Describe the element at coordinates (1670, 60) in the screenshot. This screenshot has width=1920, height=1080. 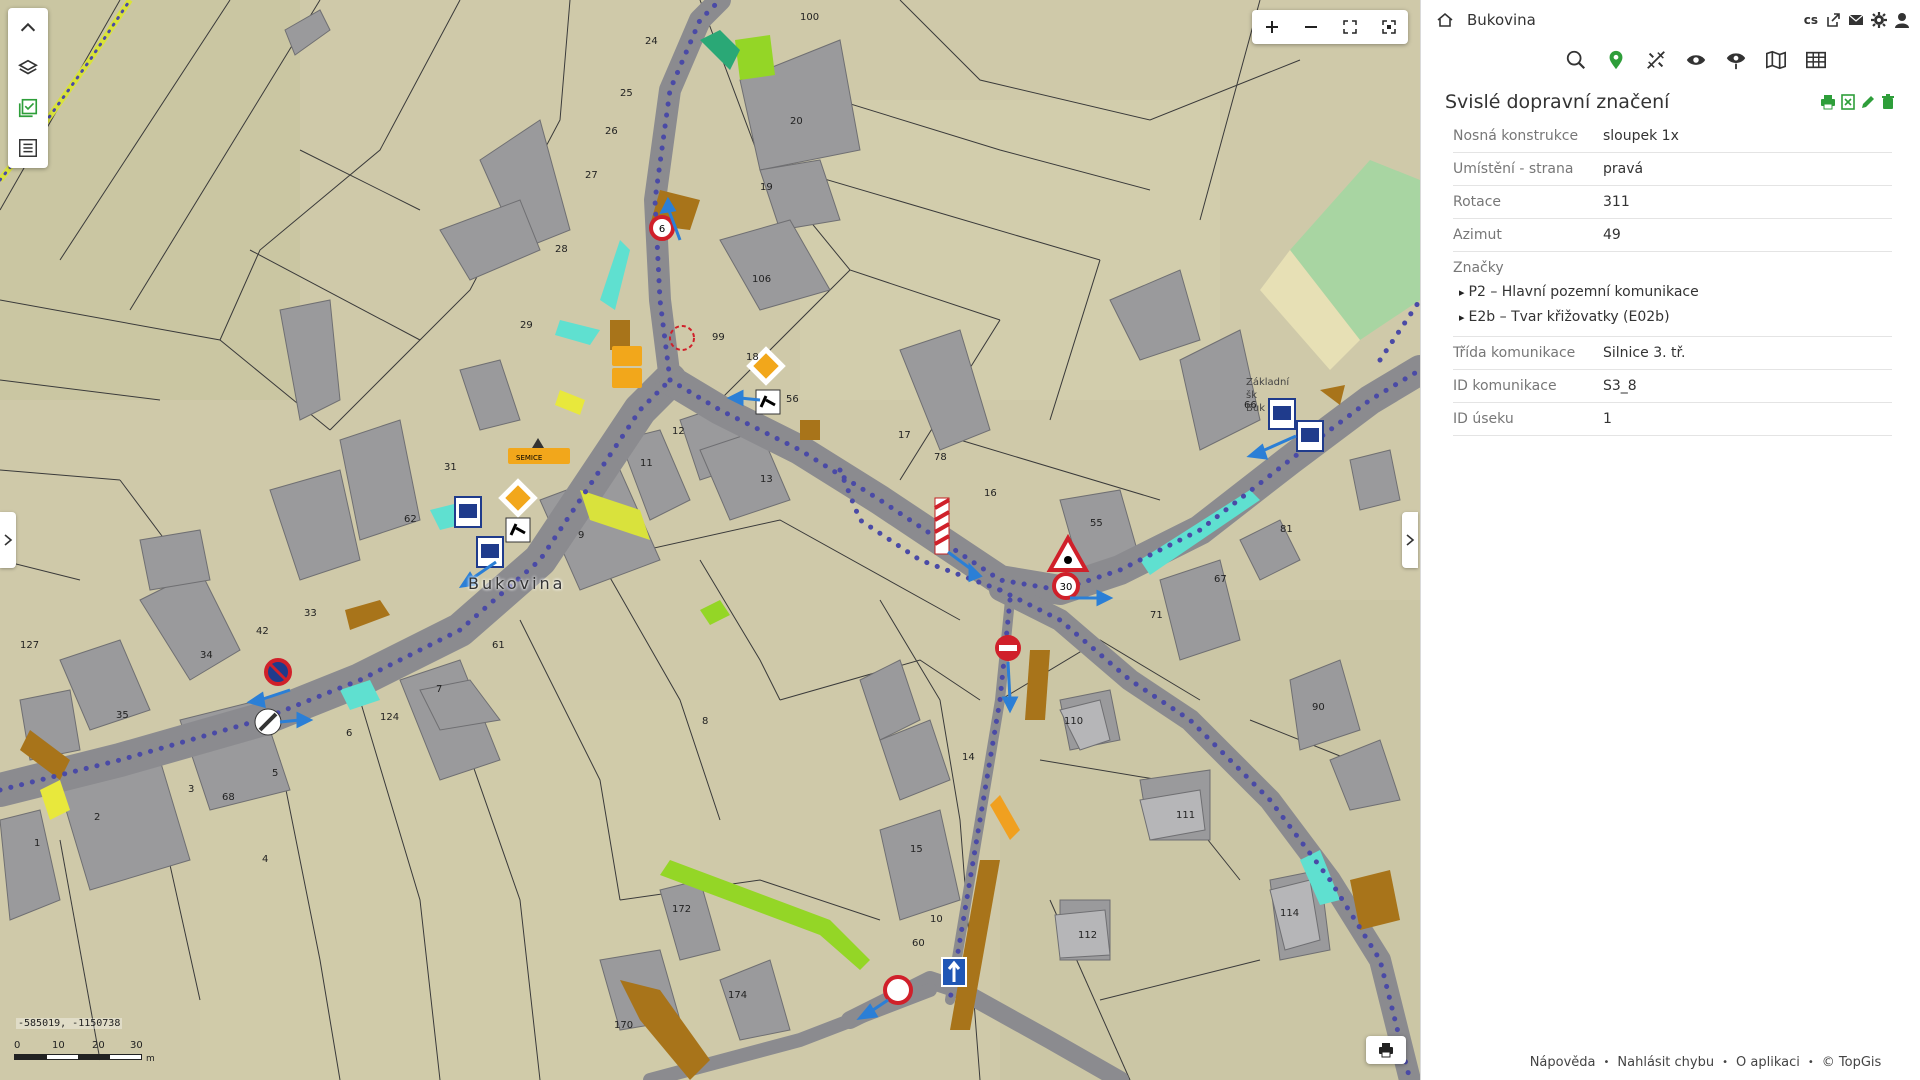
I see `panel-toolbar` at that location.